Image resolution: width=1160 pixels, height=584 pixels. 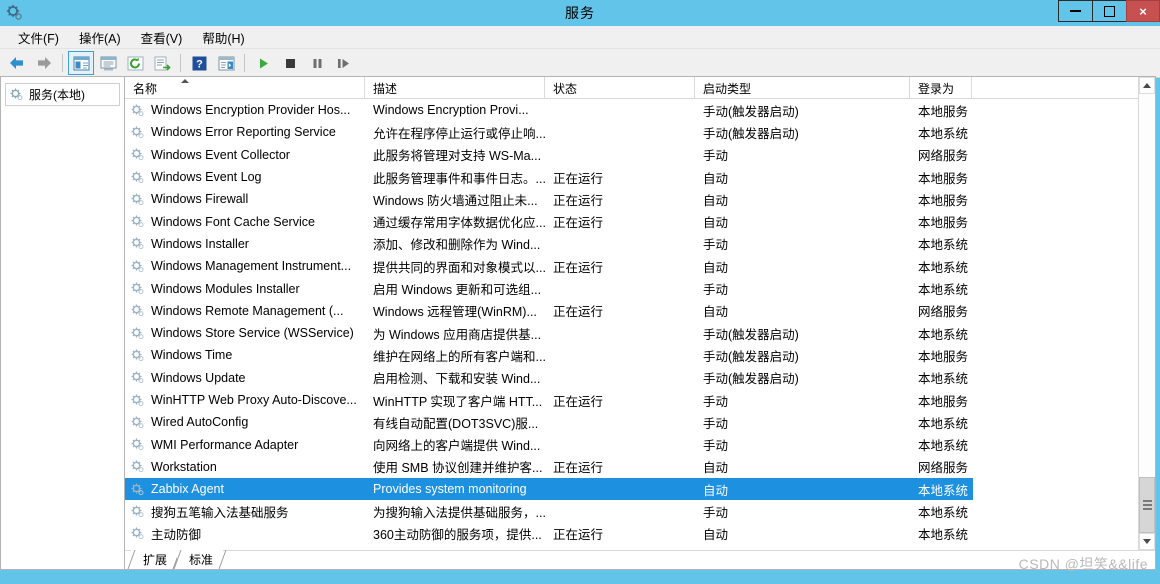 I want to click on scrollbar-track, so click(x=1147, y=313).